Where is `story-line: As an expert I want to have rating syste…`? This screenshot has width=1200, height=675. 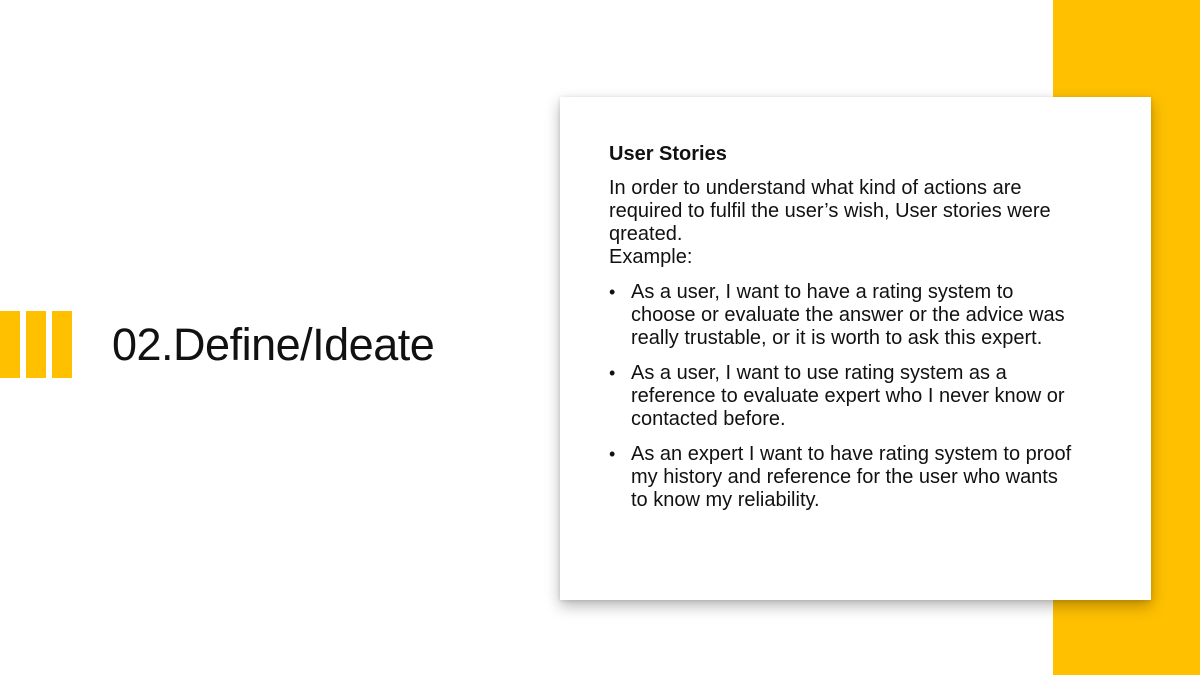 story-line: As an expert I want to have rating syste… is located at coordinates (851, 454).